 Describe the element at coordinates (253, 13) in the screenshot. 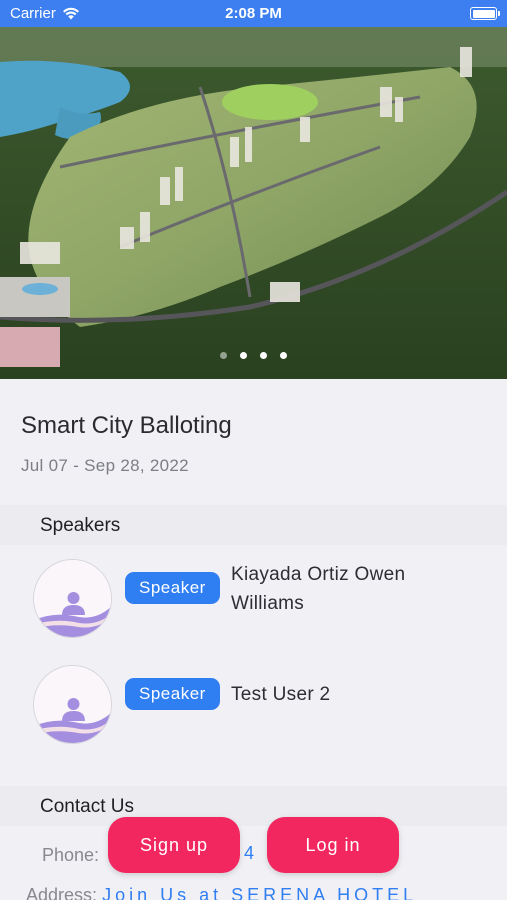

I see `status-bar: Carrier 2:08 PM` at that location.